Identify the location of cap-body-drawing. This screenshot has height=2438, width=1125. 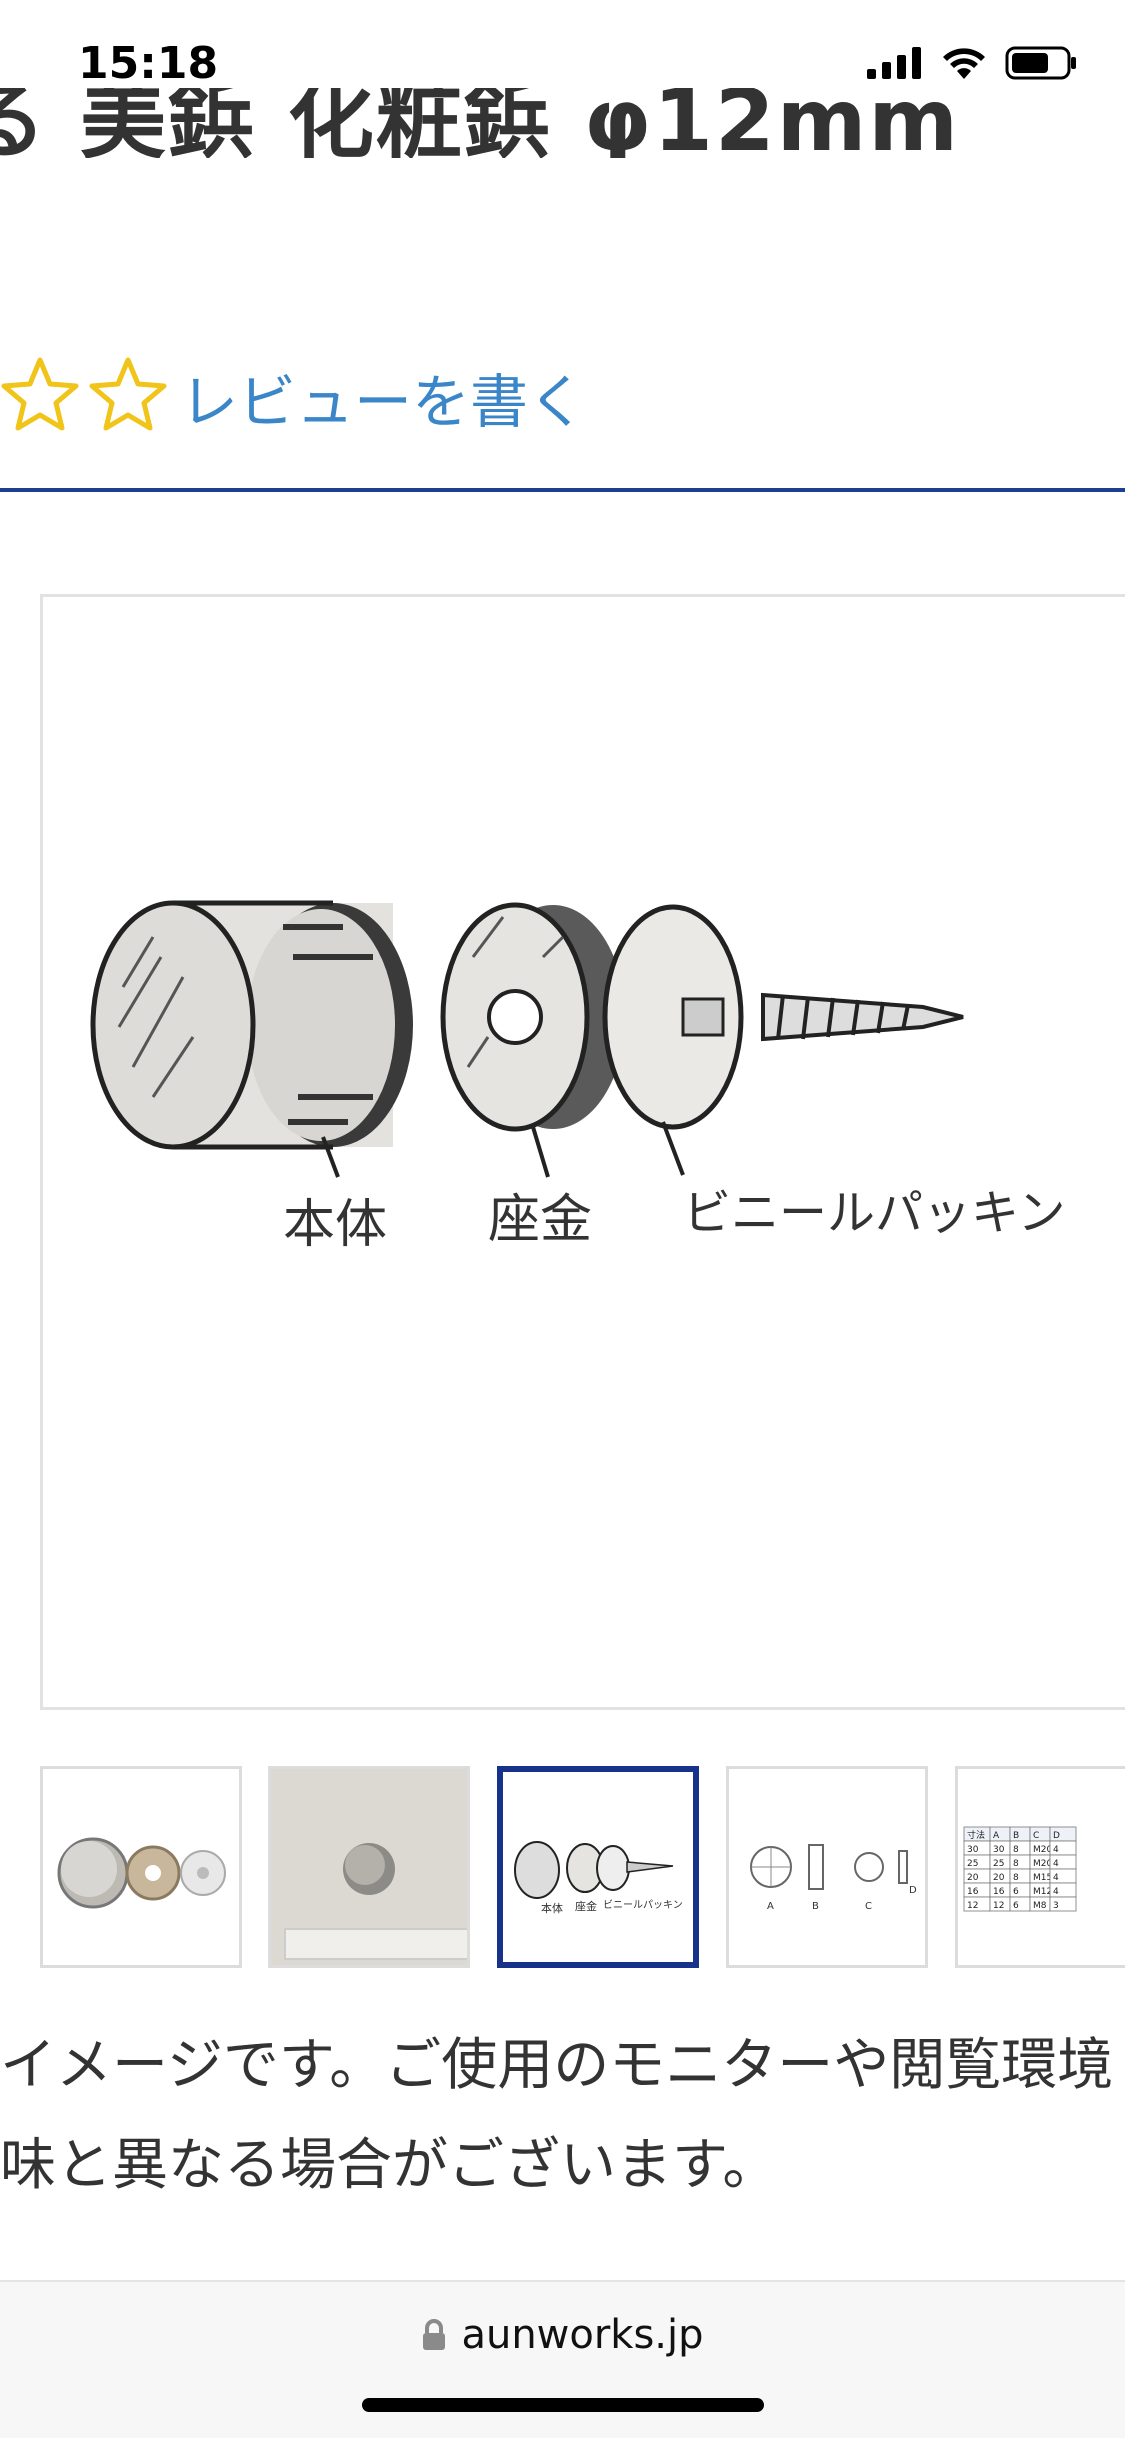
(251, 1025).